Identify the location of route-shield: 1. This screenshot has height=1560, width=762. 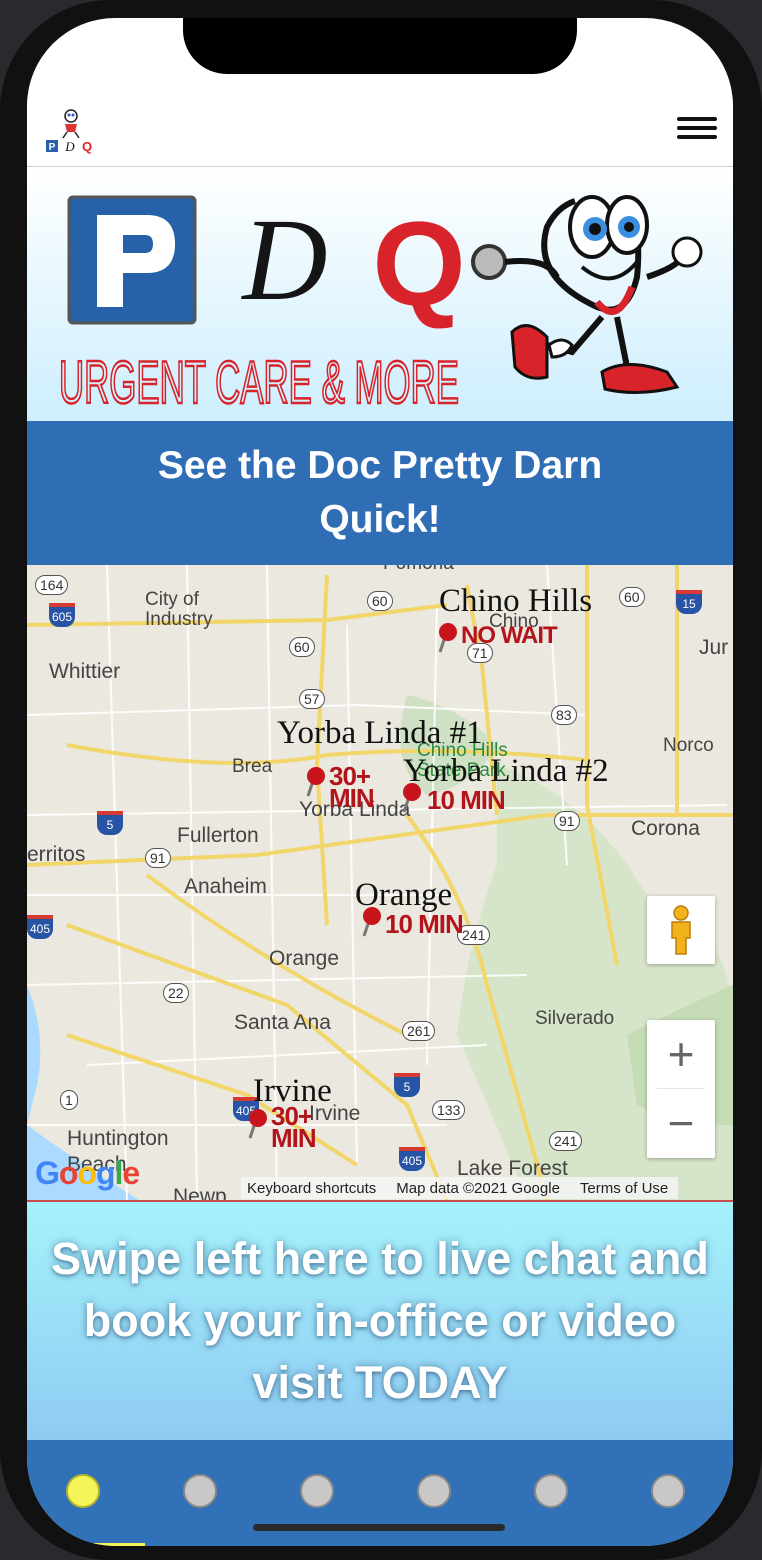
(69, 1100).